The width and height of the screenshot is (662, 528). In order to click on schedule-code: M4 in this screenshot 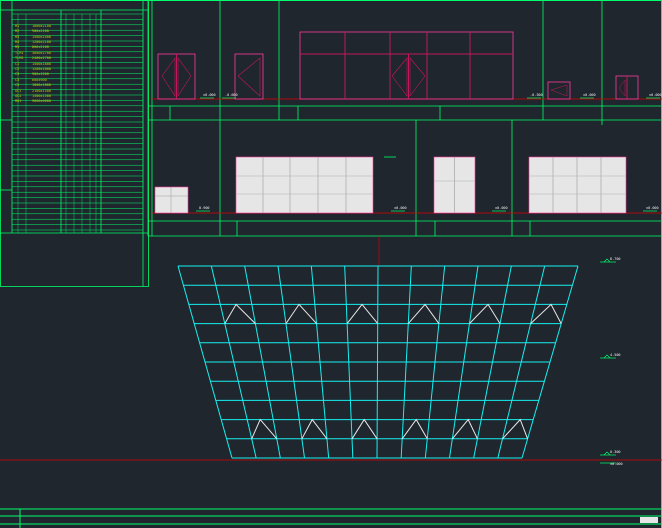, I will do `click(17, 42)`.